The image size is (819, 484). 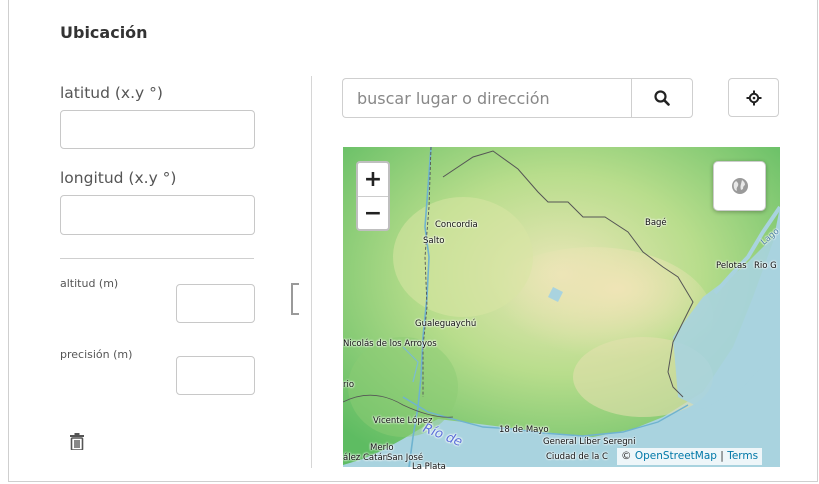 I want to click on latitude-input, so click(x=157, y=129).